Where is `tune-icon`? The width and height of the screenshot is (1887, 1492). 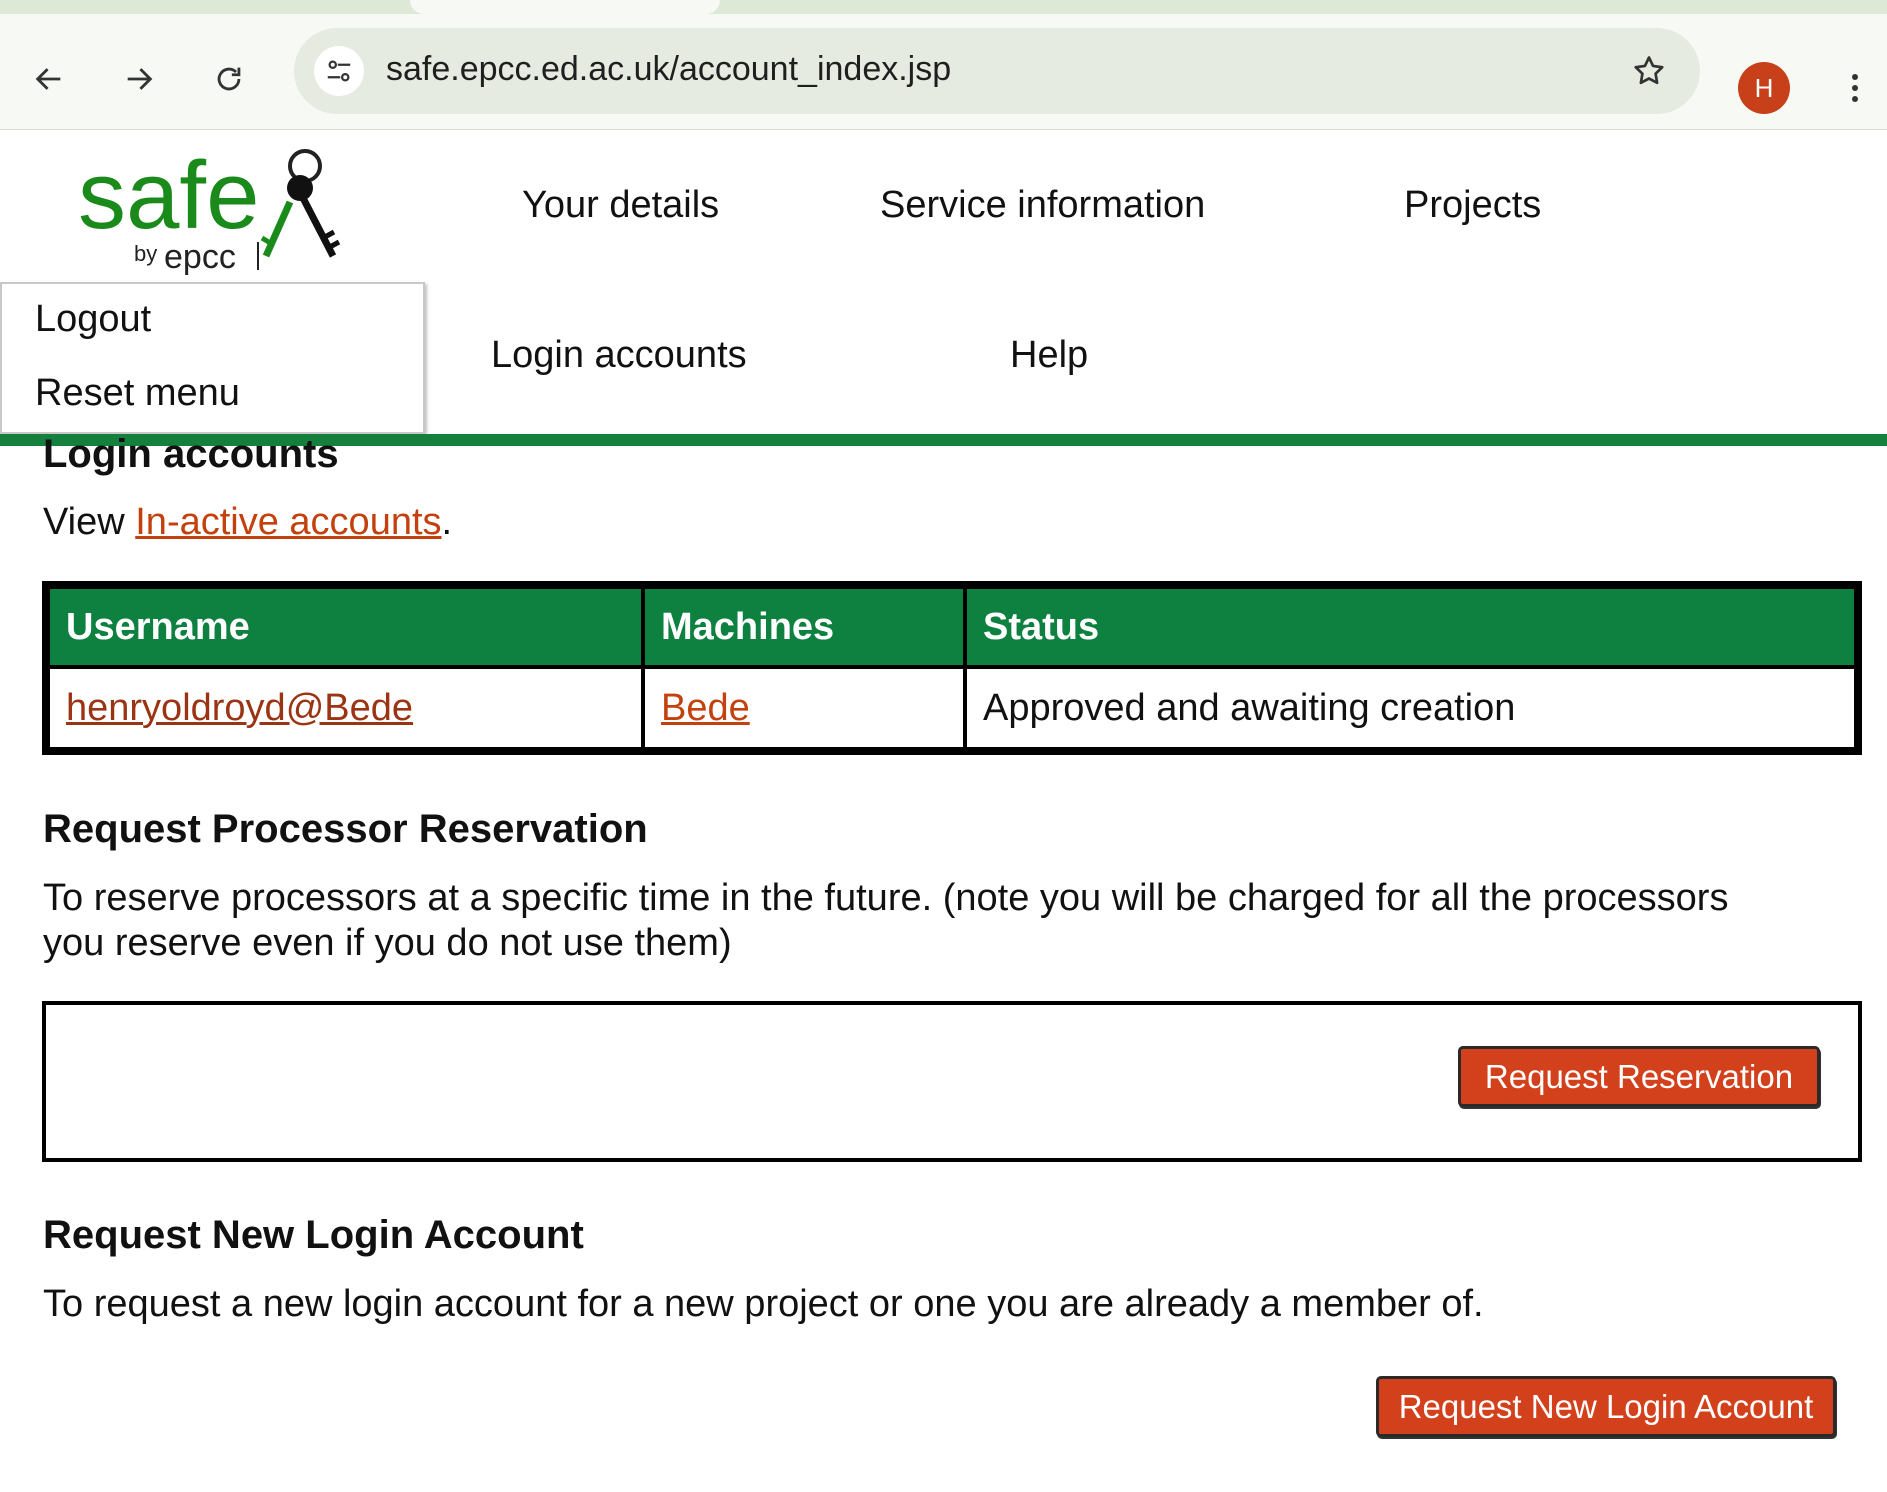 tune-icon is located at coordinates (339, 71).